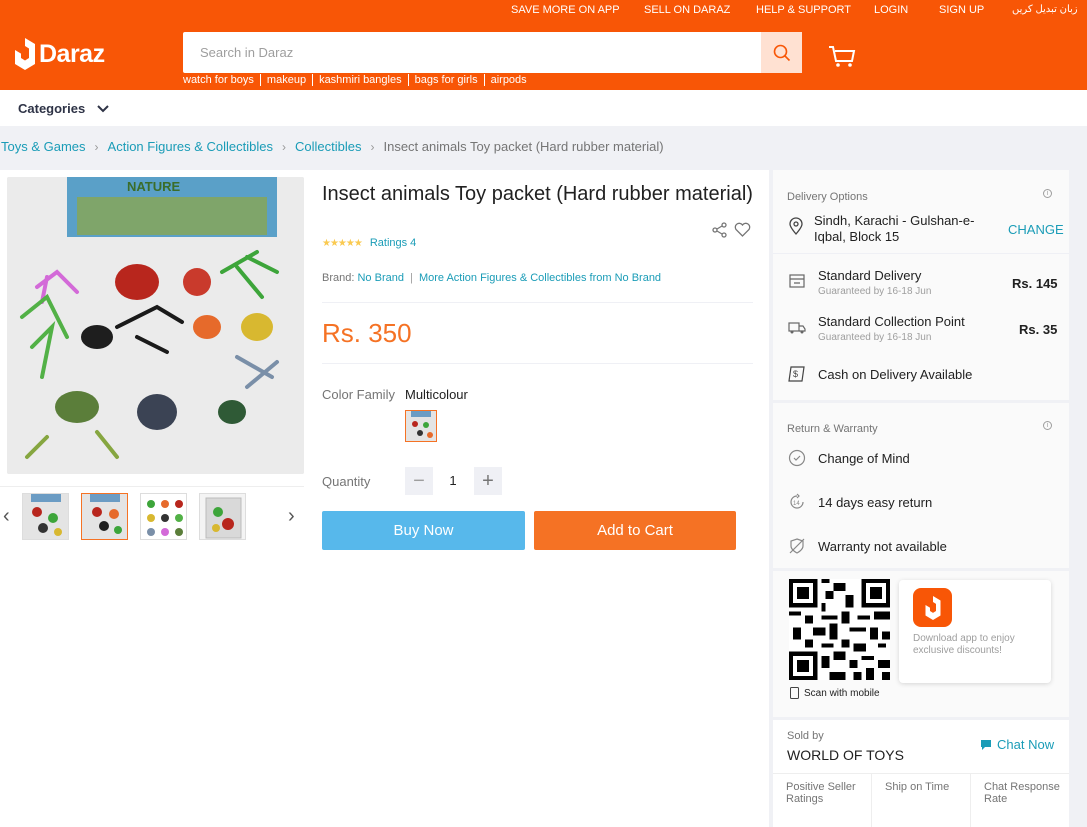 This screenshot has width=1087, height=827. What do you see at coordinates (797, 502) in the screenshot?
I see `return-icon: 14` at bounding box center [797, 502].